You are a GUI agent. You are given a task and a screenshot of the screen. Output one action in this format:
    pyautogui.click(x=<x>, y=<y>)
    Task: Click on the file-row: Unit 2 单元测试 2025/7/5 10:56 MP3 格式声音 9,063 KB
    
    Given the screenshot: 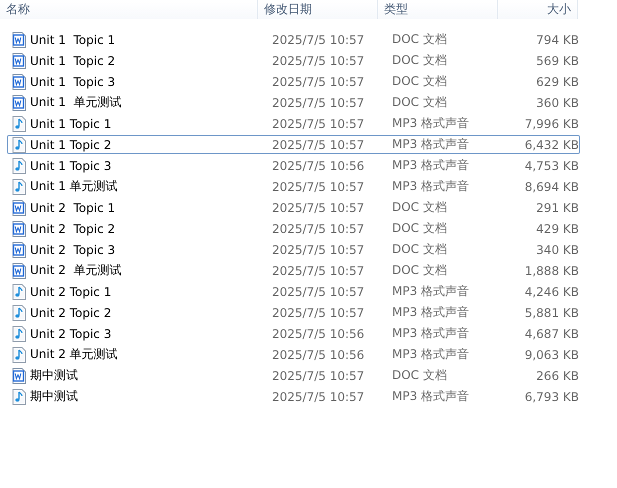 What is the action you would take?
    pyautogui.click(x=293, y=354)
    